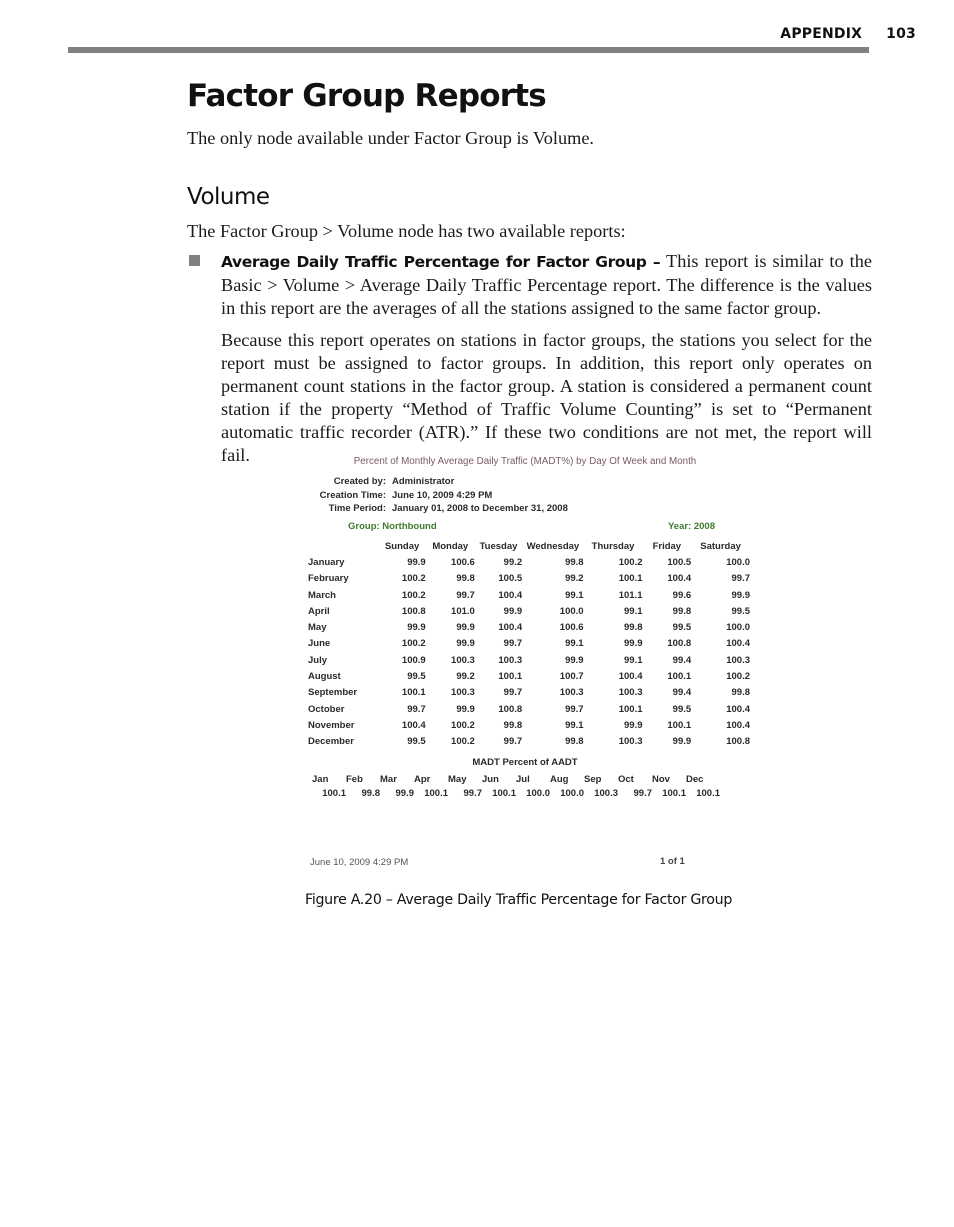  I want to click on page-title: Factor Group Reports, so click(367, 96).